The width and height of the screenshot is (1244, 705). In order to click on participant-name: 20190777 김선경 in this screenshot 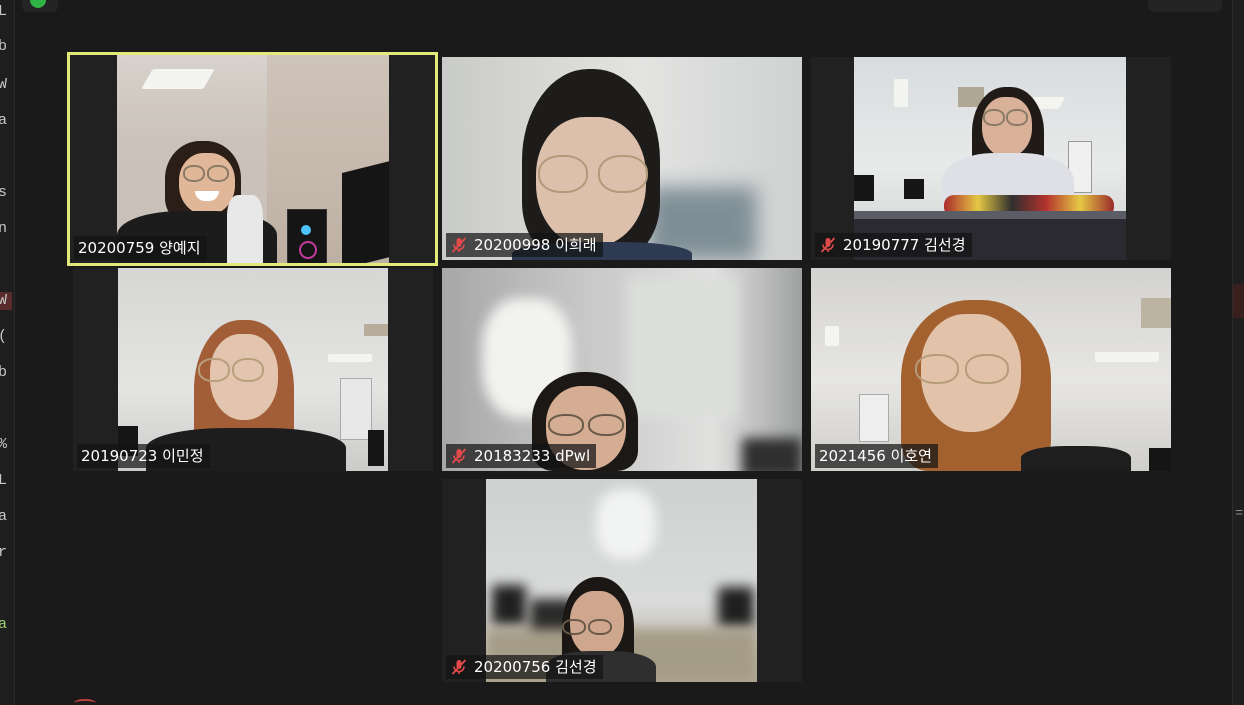, I will do `click(904, 245)`.